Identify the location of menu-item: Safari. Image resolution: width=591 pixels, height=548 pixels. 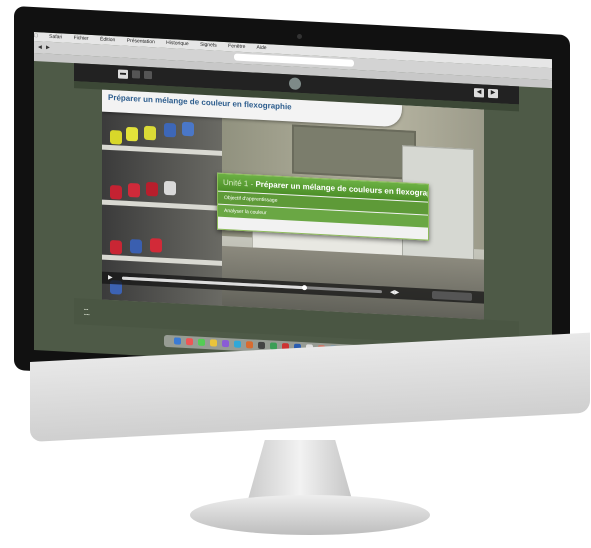
(55, 37).